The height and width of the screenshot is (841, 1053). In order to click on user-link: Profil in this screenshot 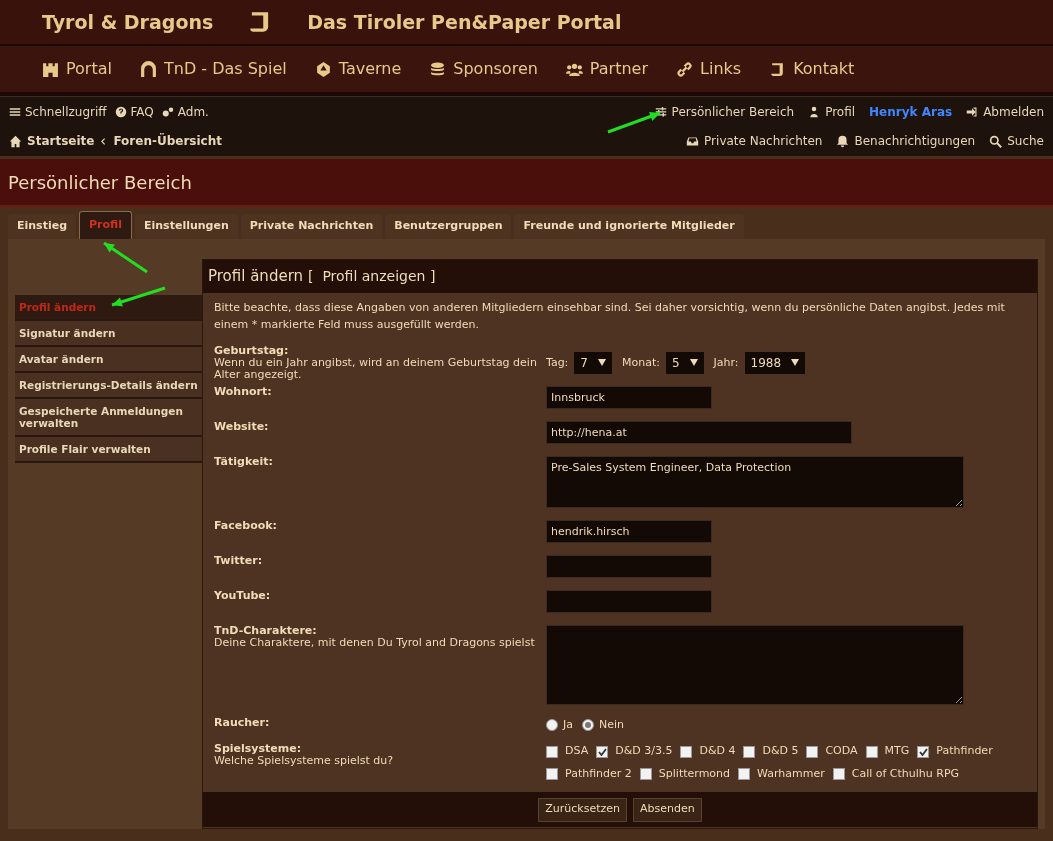, I will do `click(832, 111)`.